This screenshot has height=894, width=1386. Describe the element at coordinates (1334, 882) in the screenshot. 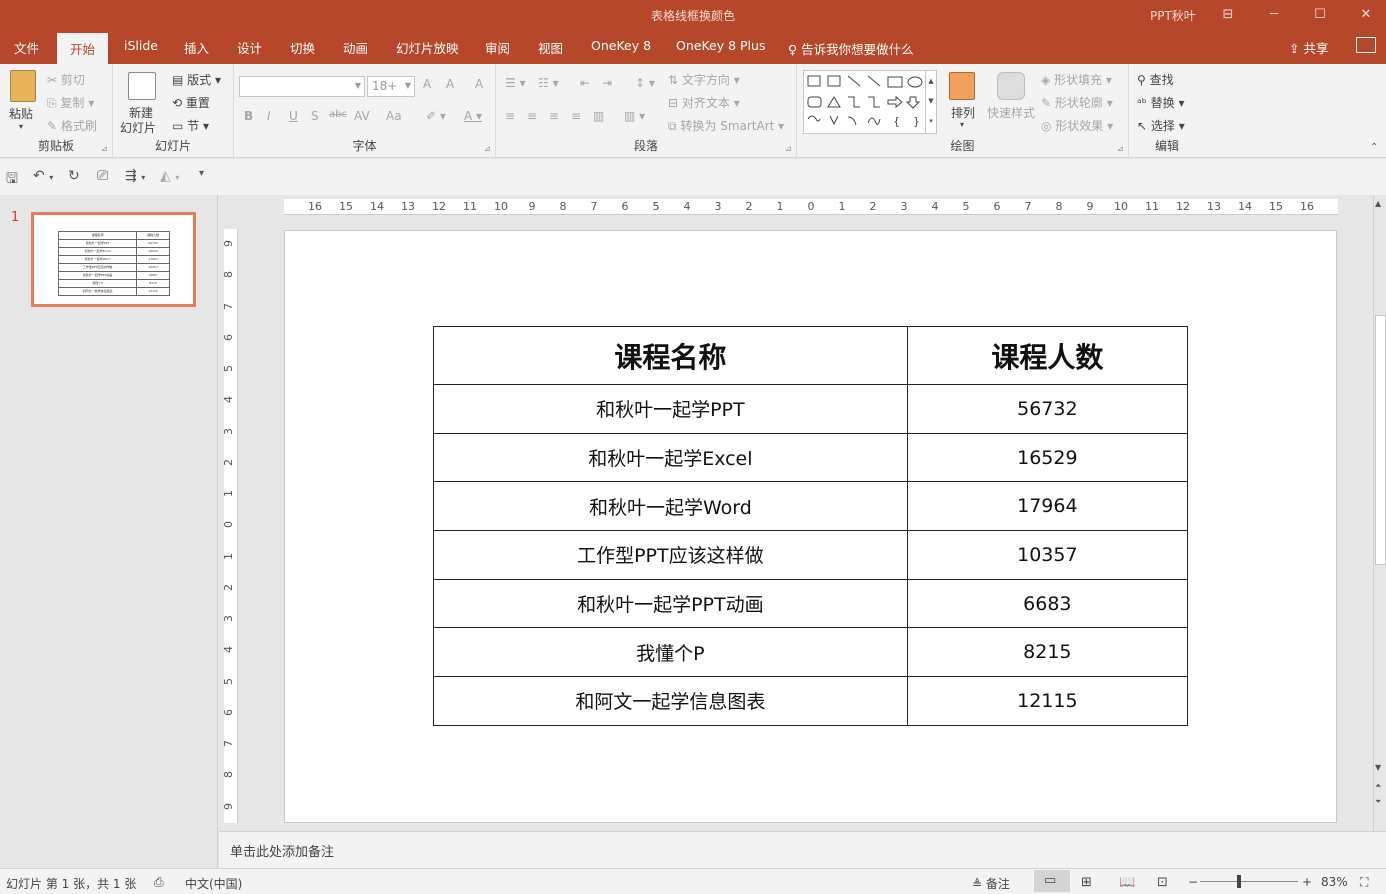

I see `zoom-level: 83%` at that location.